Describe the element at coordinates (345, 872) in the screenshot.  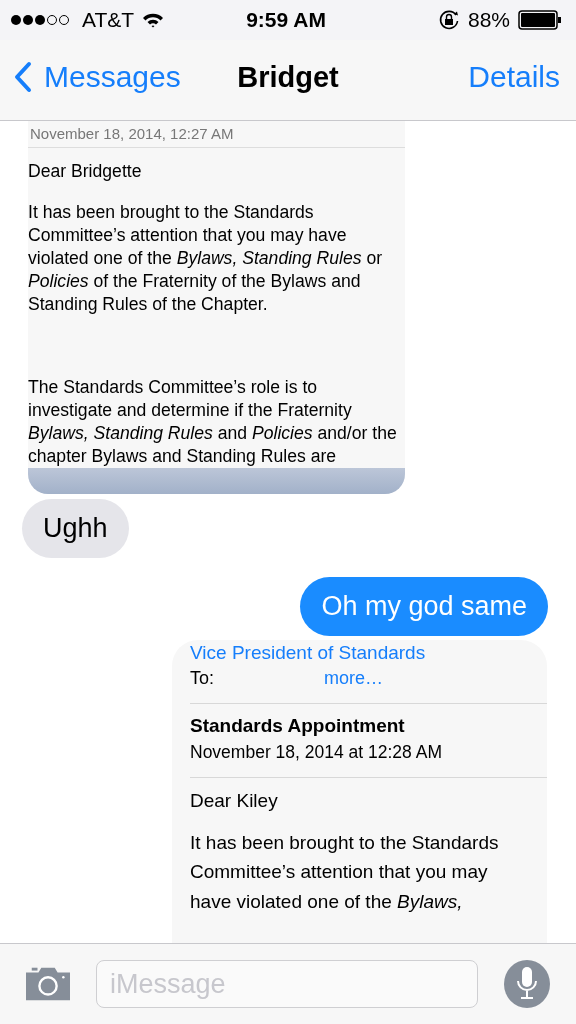
I see `email-paragraph: It has been brought to the Standards Committee’s attention that you may have violated one of the Bylaws,` at that location.